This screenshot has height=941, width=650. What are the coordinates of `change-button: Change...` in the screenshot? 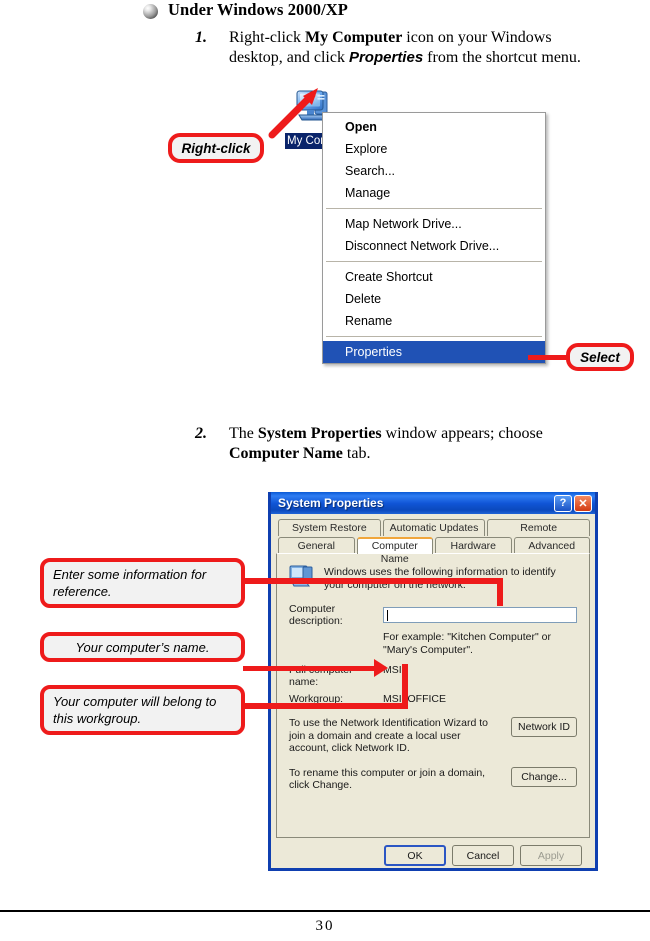 It's located at (544, 776).